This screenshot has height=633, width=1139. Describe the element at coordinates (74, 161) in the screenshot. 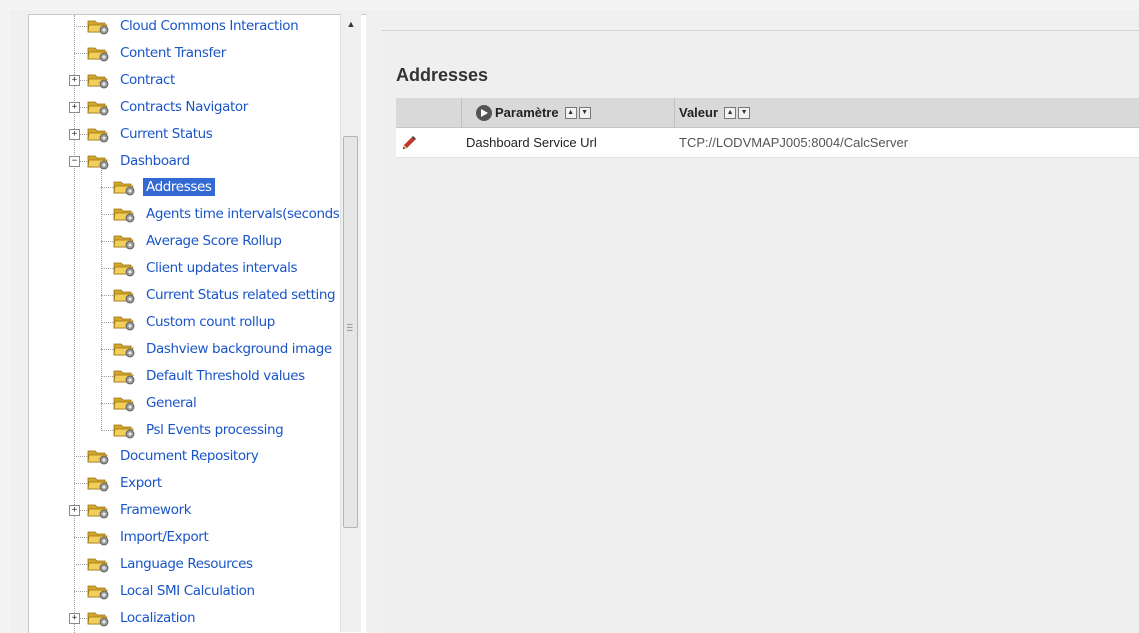

I see `collapse-icon: −` at that location.